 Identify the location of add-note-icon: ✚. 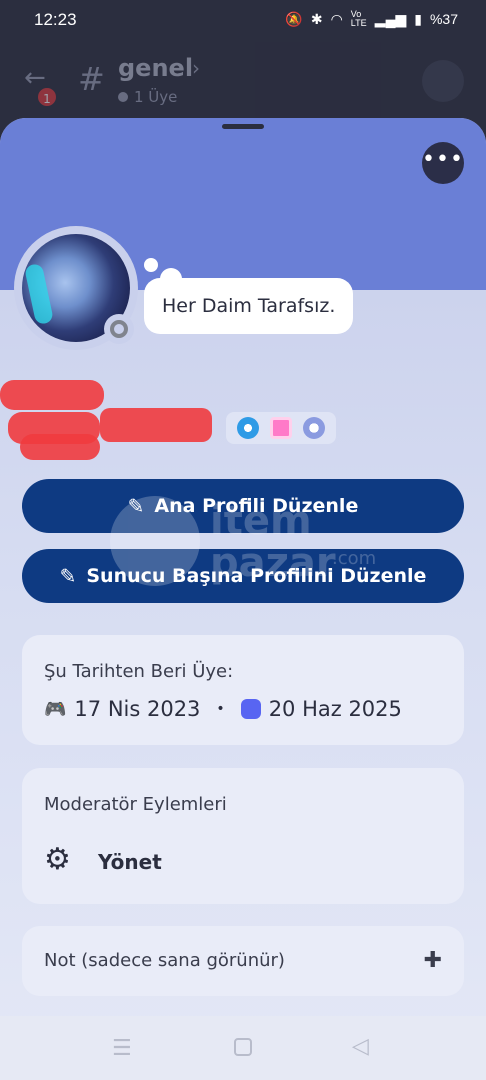
(433, 960).